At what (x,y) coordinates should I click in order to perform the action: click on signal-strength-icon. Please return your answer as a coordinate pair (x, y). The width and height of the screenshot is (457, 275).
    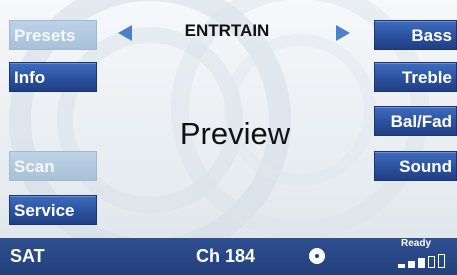
    Looking at the image, I should click on (426, 260).